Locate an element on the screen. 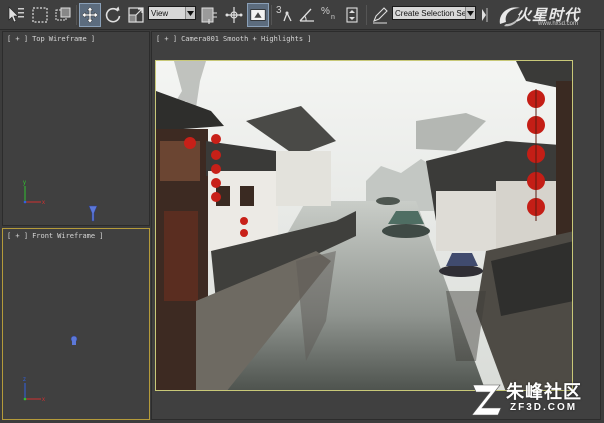 The image size is (604, 423). select-by-name-button is located at coordinates (40, 15).